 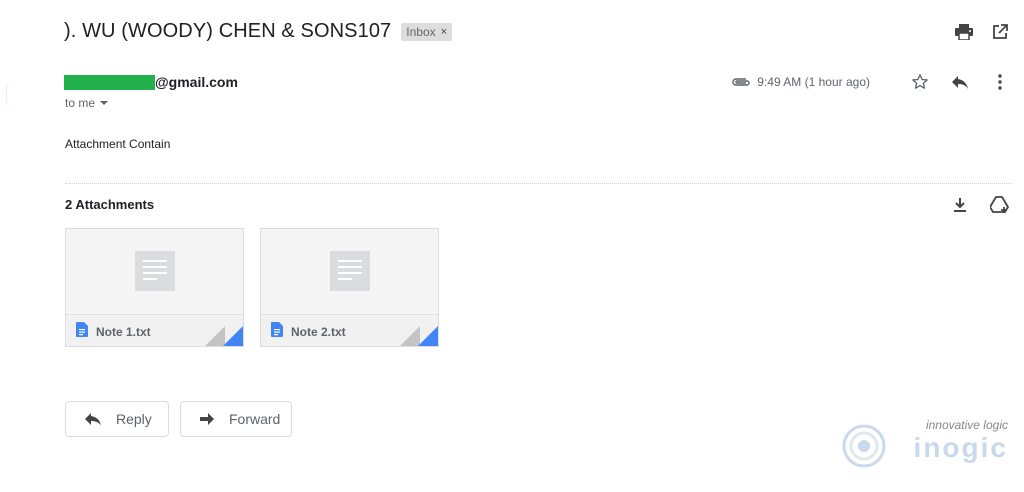 What do you see at coordinates (813, 82) in the screenshot?
I see `message-time: 9:49 AM (1 hour ago)` at bounding box center [813, 82].